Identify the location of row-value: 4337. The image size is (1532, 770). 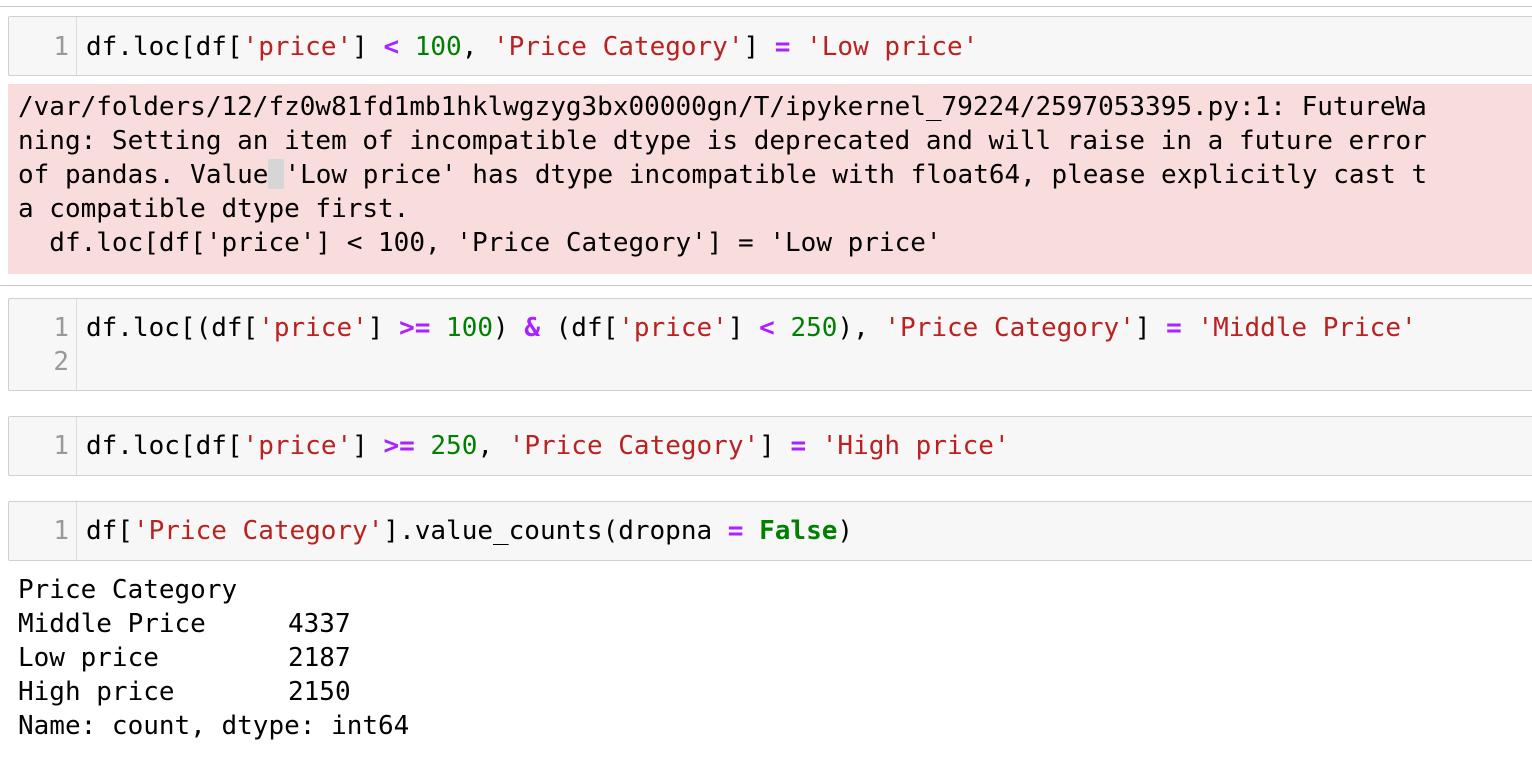
(319, 624).